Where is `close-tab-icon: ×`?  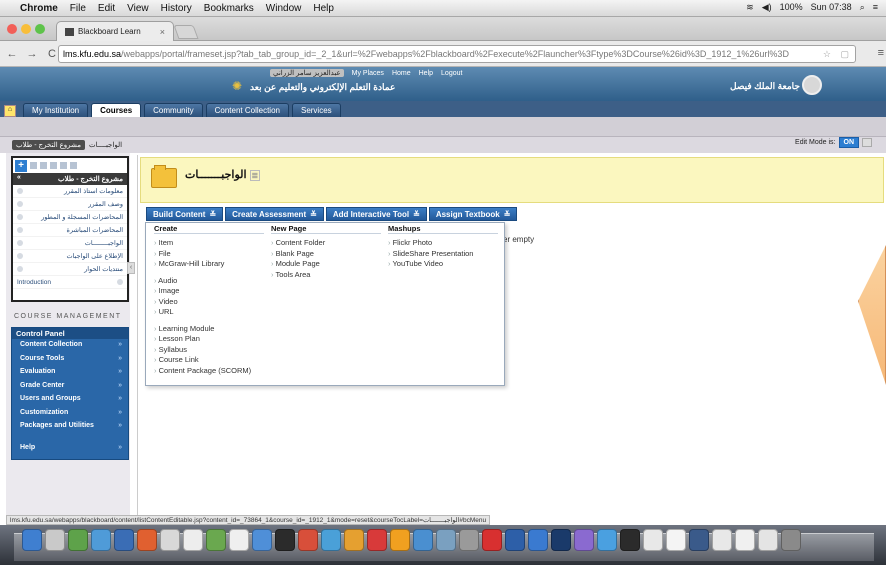 close-tab-icon: × is located at coordinates (162, 32).